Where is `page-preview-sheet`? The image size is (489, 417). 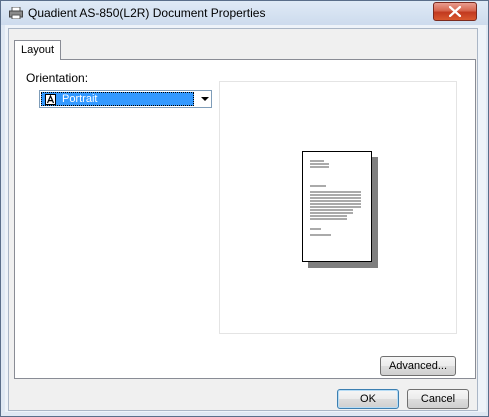 page-preview-sheet is located at coordinates (337, 206).